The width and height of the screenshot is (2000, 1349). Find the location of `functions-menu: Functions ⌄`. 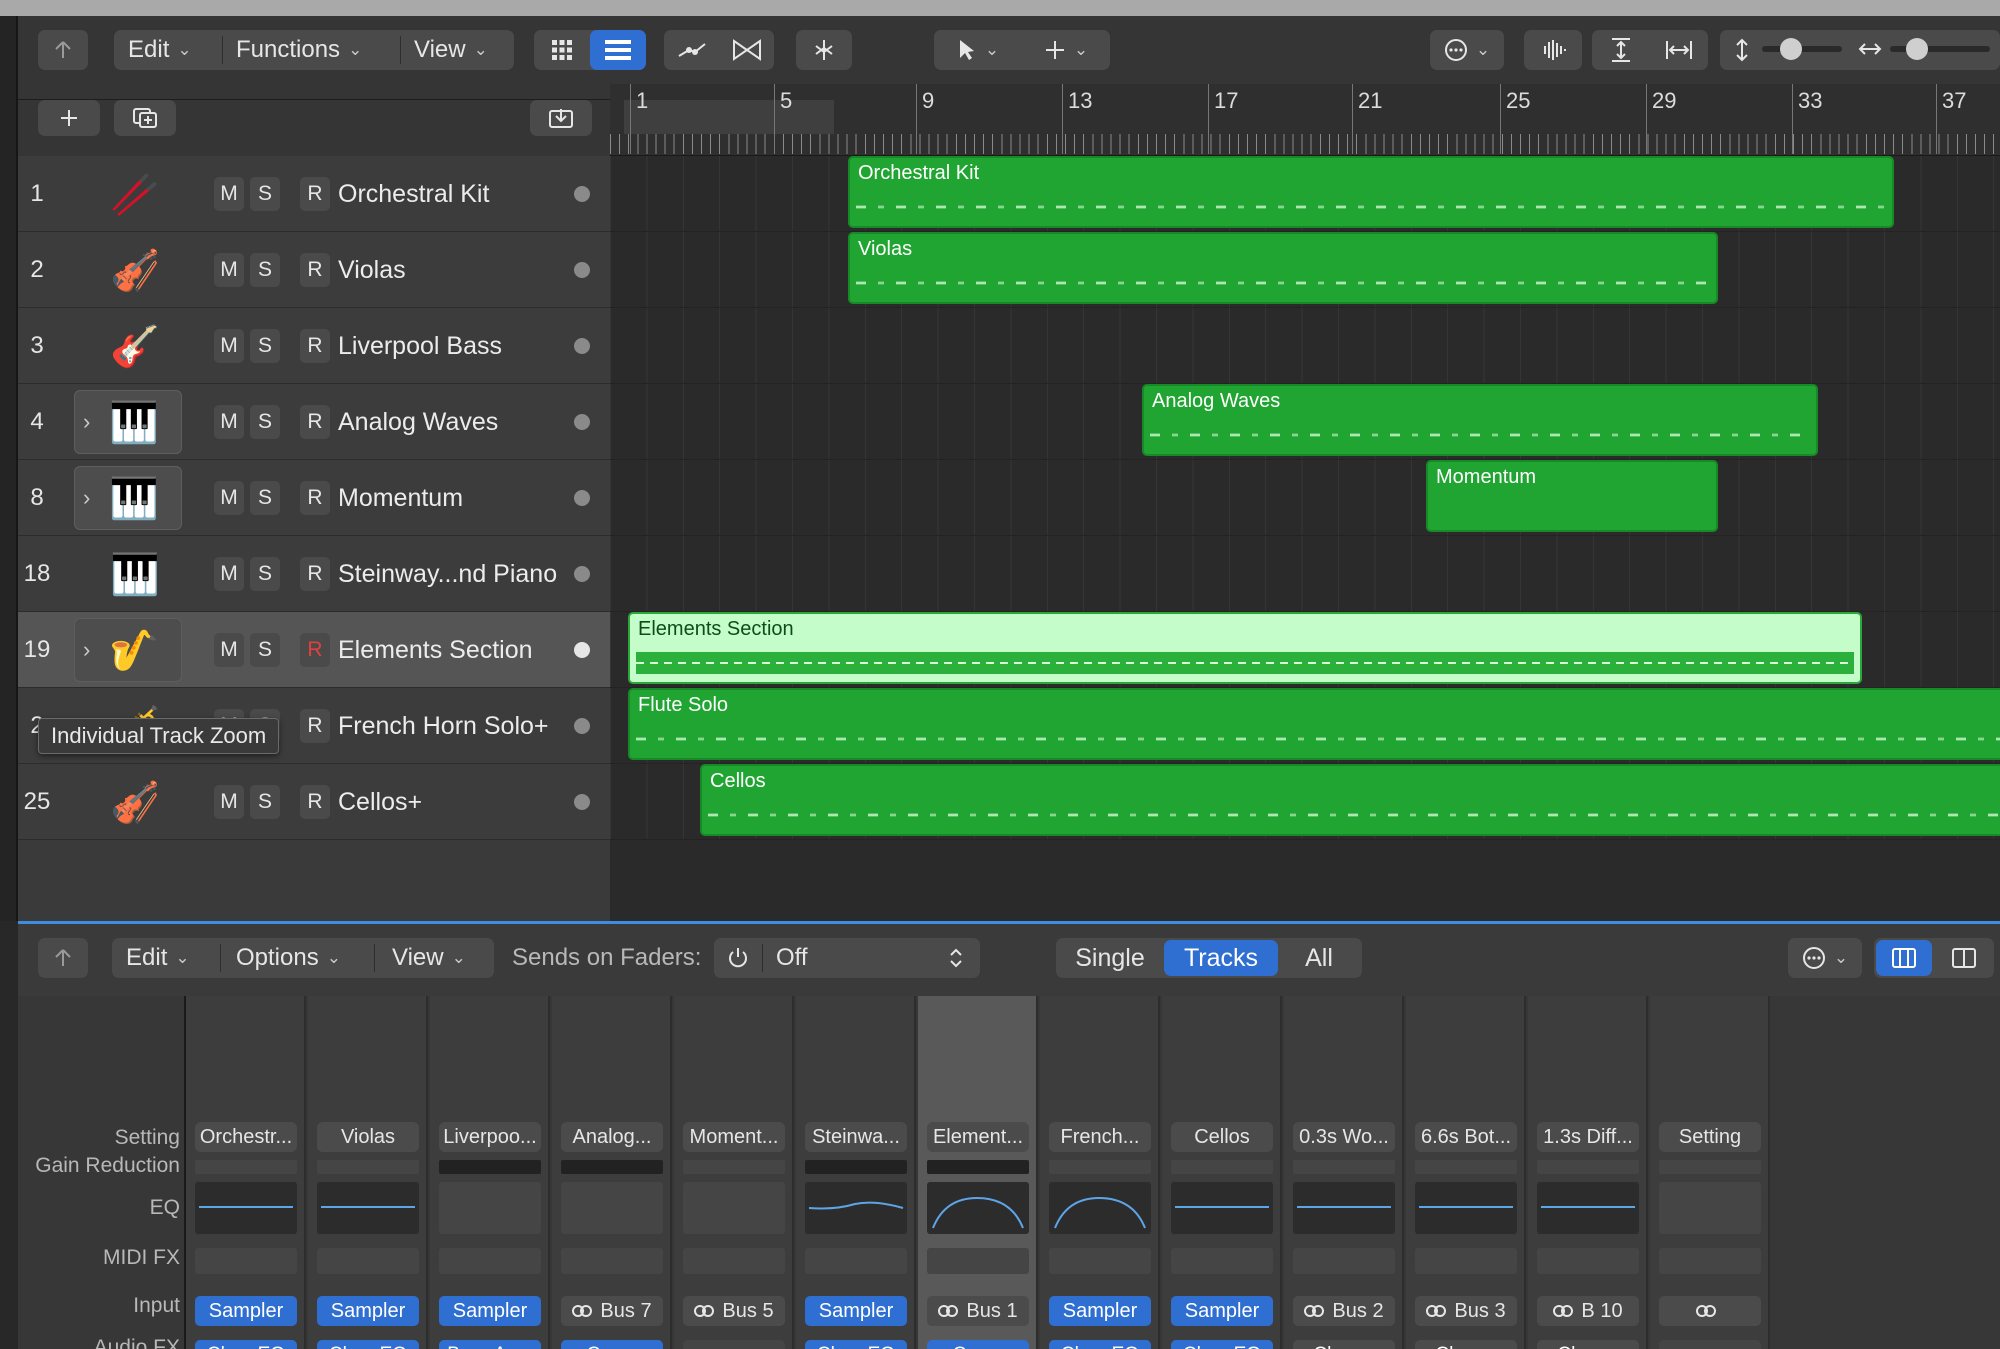

functions-menu: Functions ⌄ is located at coordinates (299, 50).